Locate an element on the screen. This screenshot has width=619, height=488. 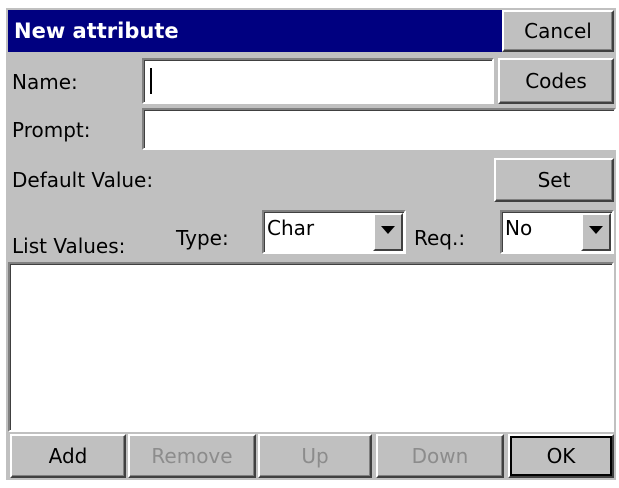
cancel-button: Cancel is located at coordinates (558, 31).